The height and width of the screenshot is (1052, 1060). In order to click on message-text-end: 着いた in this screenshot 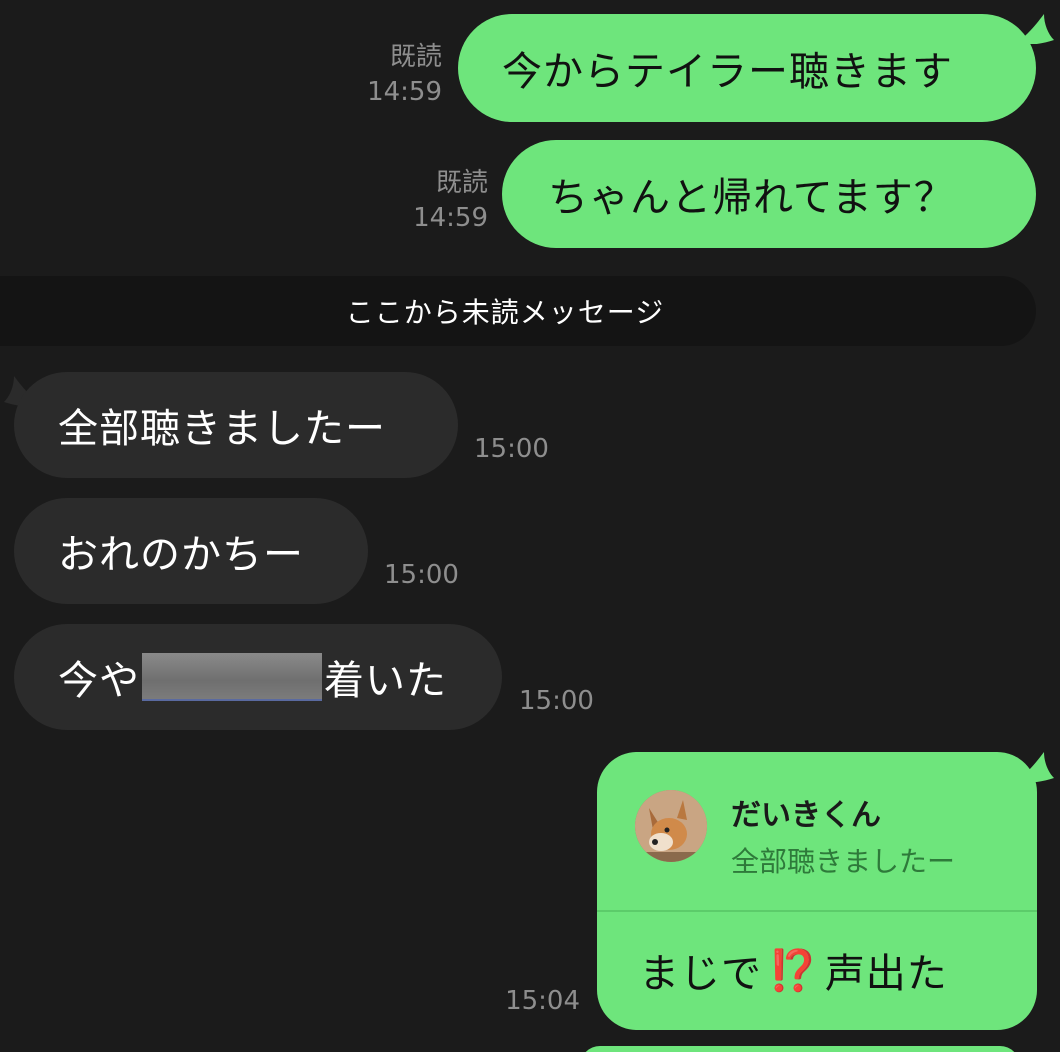, I will do `click(385, 681)`.